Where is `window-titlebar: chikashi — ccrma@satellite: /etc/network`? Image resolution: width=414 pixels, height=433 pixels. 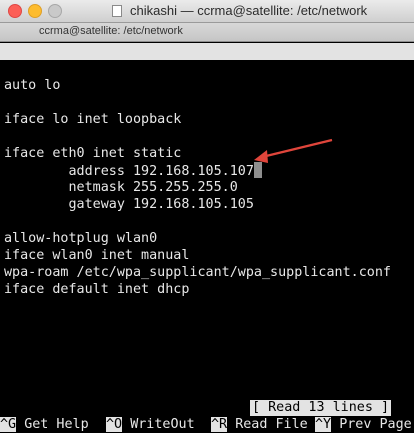 window-titlebar: chikashi — ccrma@satellite: /etc/network is located at coordinates (207, 11).